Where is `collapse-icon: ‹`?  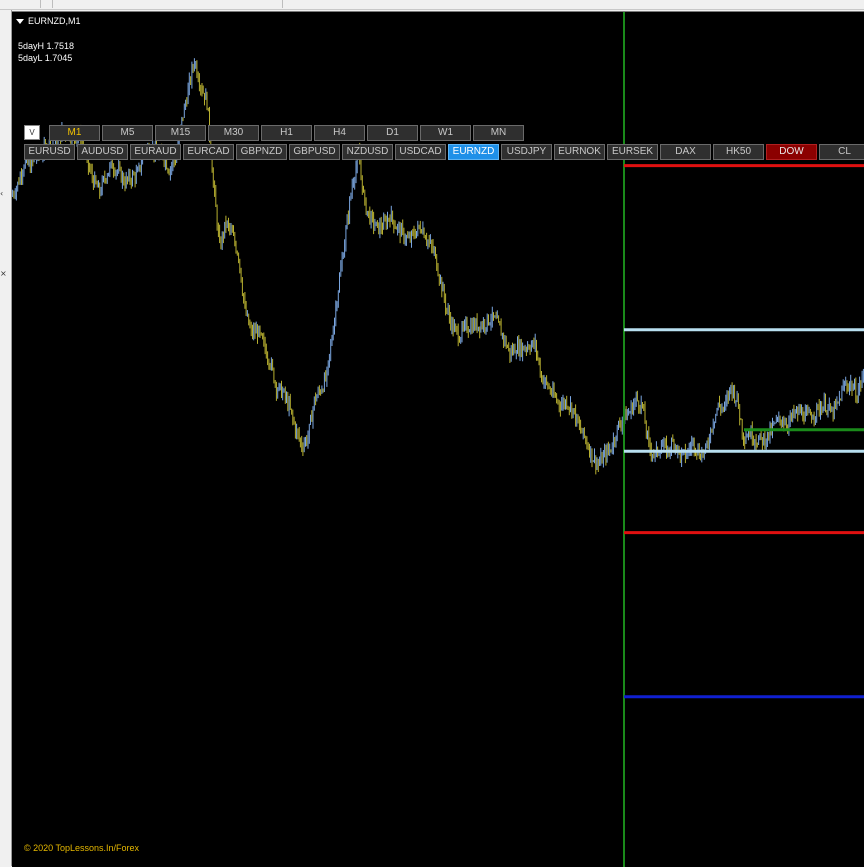 collapse-icon: ‹ is located at coordinates (1, 194).